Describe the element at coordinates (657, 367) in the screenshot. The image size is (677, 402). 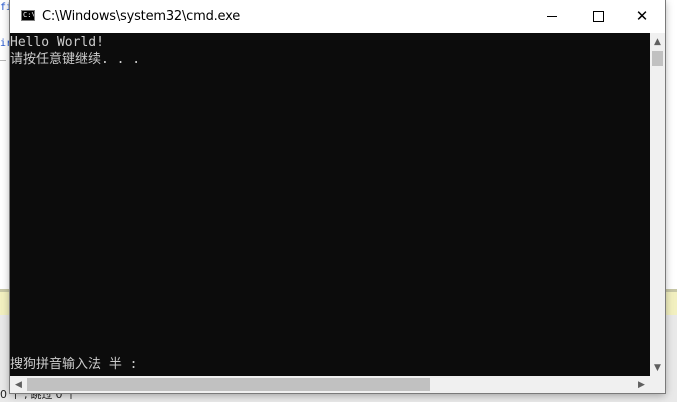
I see `scroll-down-arrow-icon: ▼` at that location.